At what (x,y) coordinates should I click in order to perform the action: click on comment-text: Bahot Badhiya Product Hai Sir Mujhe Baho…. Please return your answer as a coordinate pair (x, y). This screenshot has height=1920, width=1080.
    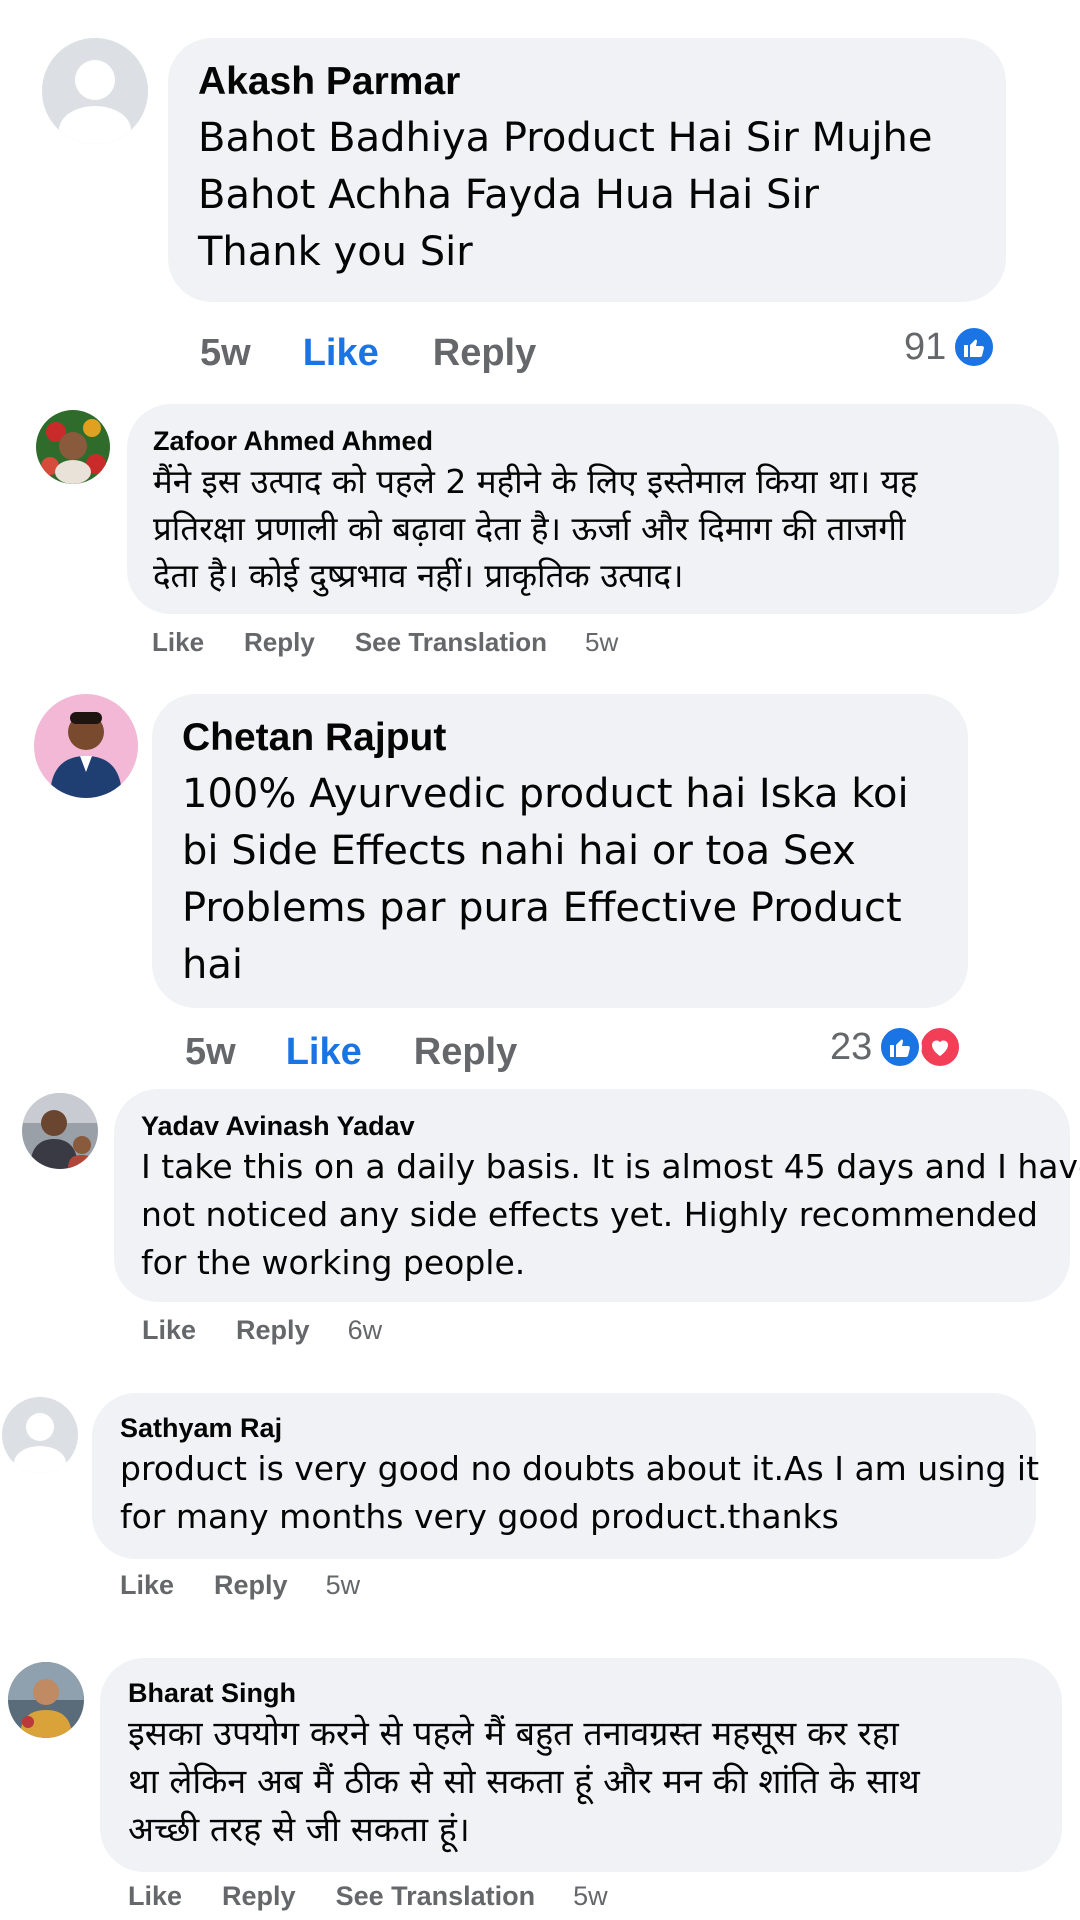
    Looking at the image, I should click on (587, 195).